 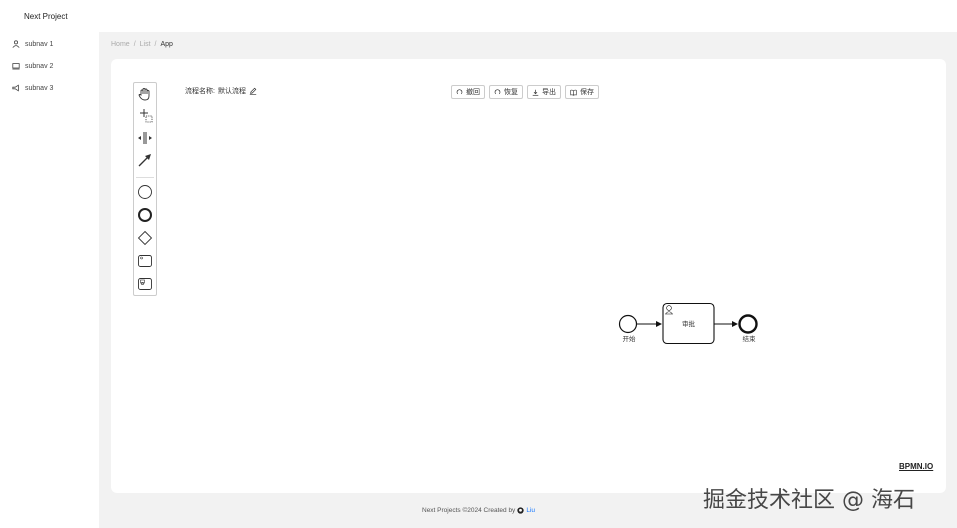 I want to click on save-button: 保存, so click(x=582, y=92).